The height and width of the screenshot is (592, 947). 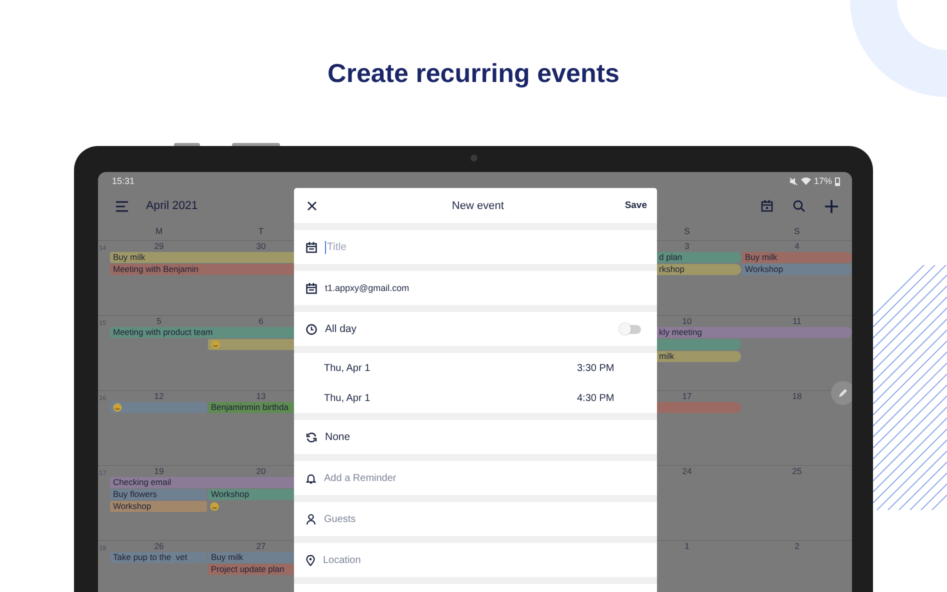 I want to click on month-title: April 2021, so click(x=172, y=206).